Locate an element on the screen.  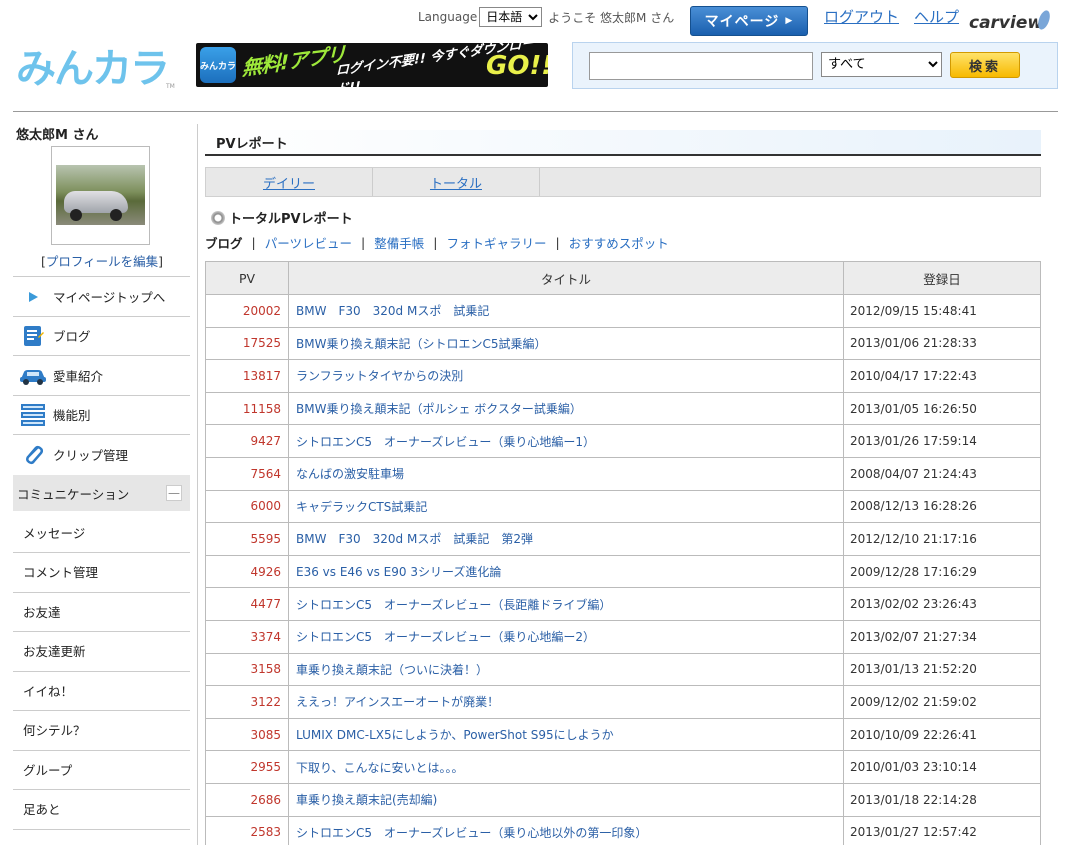
pv-count: 5595 is located at coordinates (247, 539).